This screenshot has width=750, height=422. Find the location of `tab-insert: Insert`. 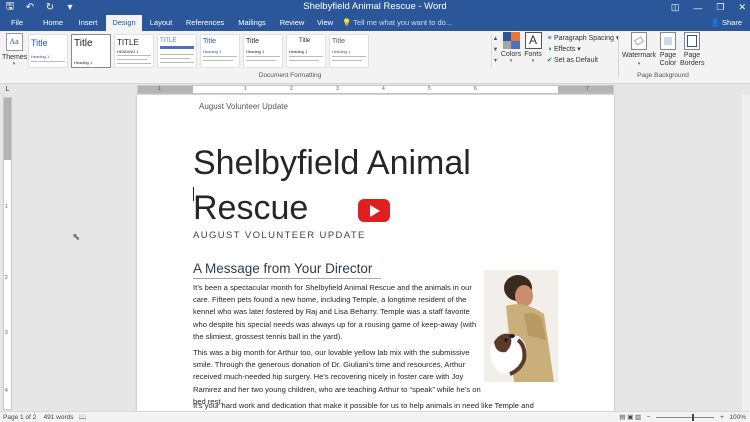

tab-insert: Insert is located at coordinates (88, 23).